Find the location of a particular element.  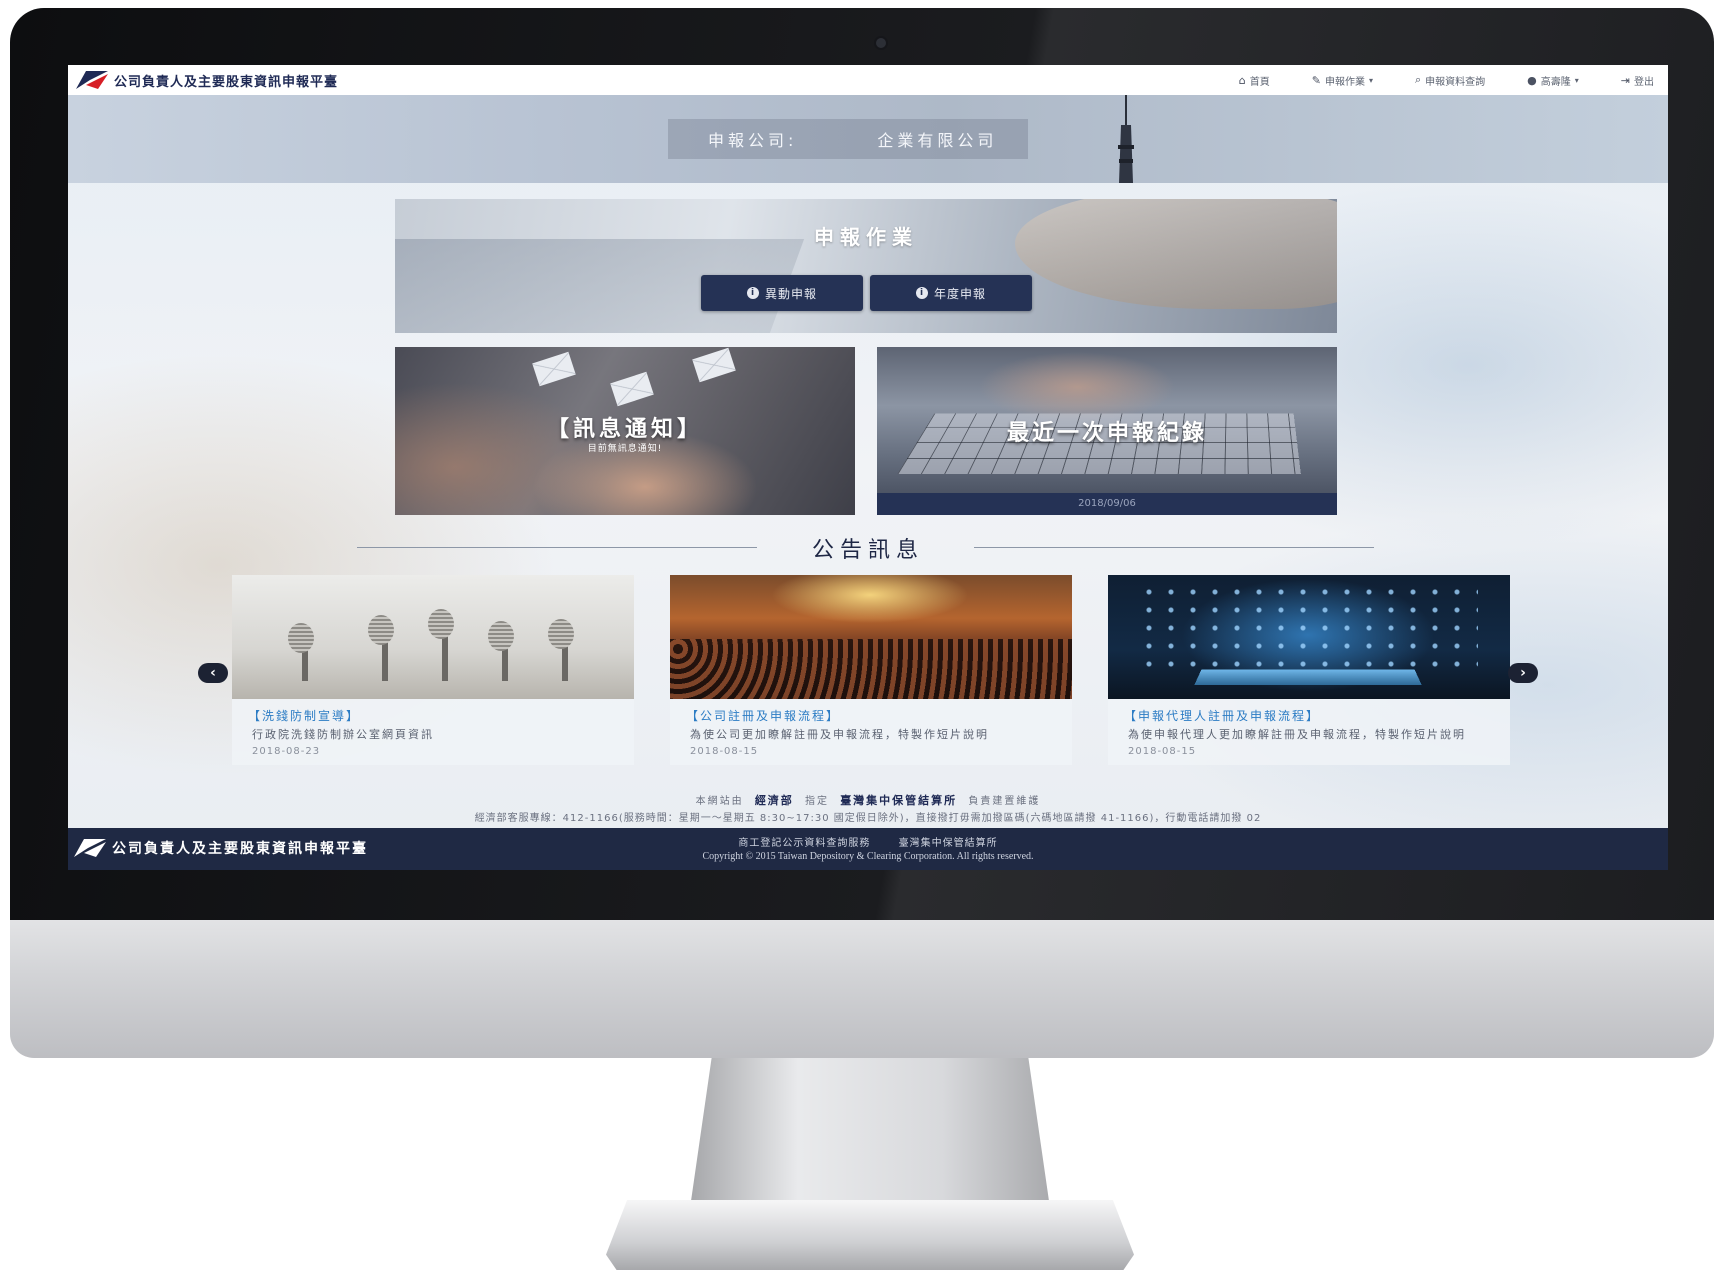

chevron-left-icon: ‹ is located at coordinates (213, 673).